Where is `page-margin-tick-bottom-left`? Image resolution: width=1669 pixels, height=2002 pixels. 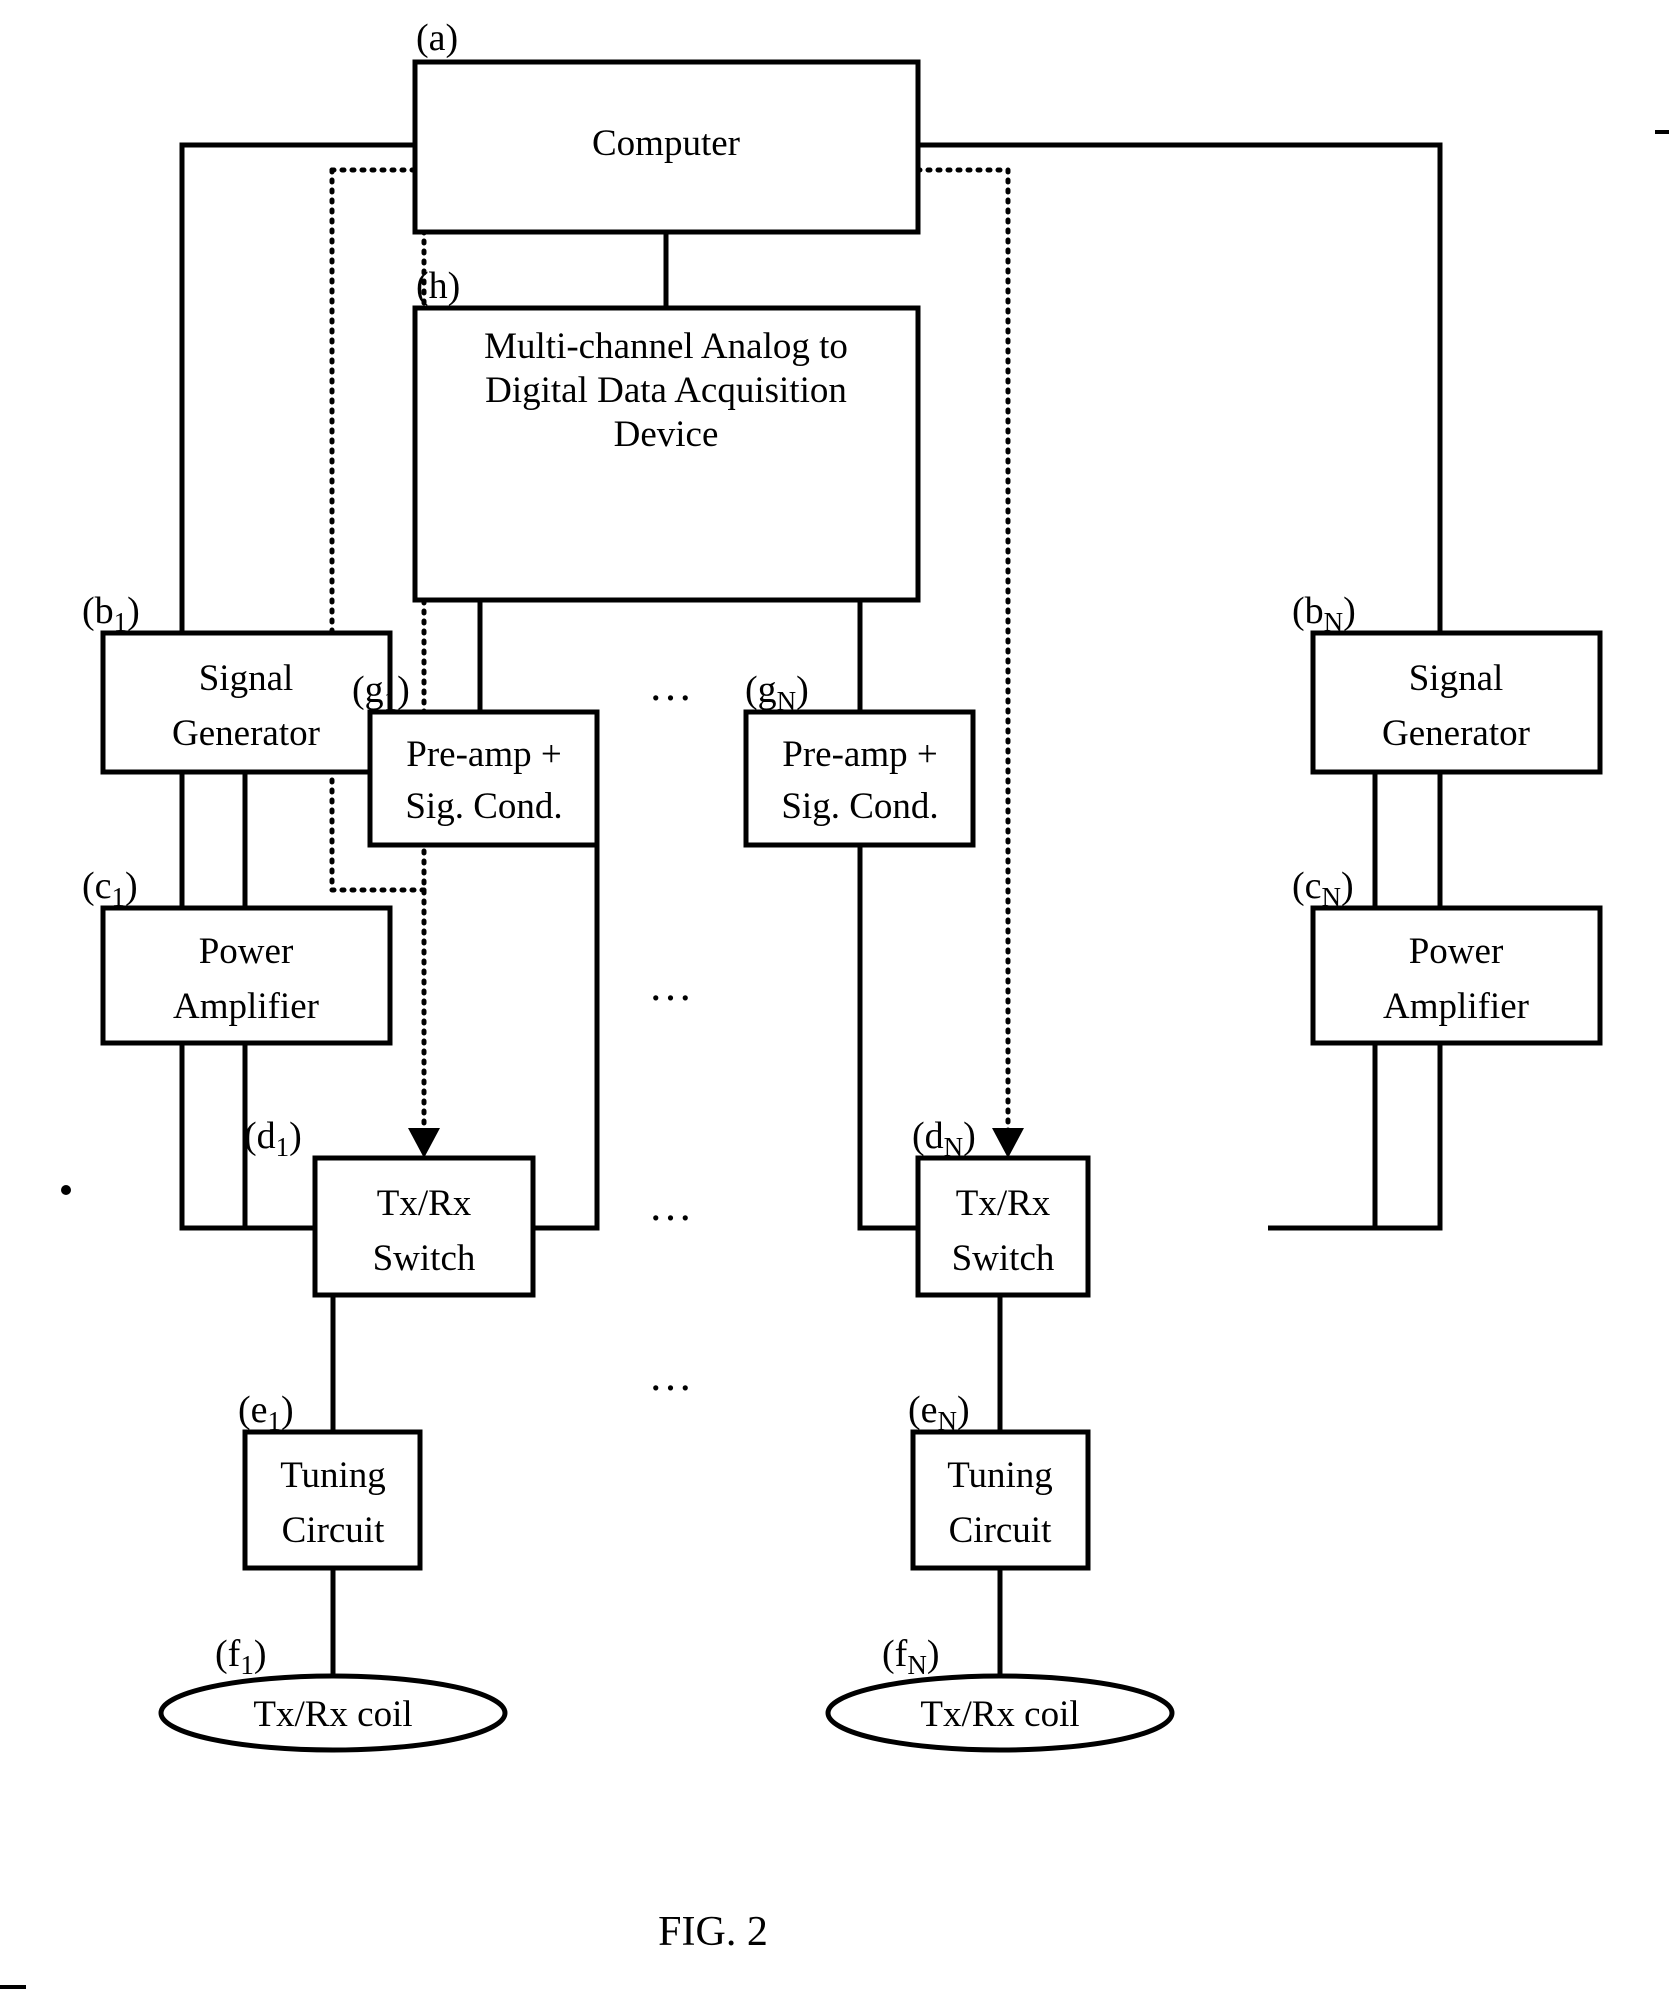
page-margin-tick-bottom-left is located at coordinates (13, 1987).